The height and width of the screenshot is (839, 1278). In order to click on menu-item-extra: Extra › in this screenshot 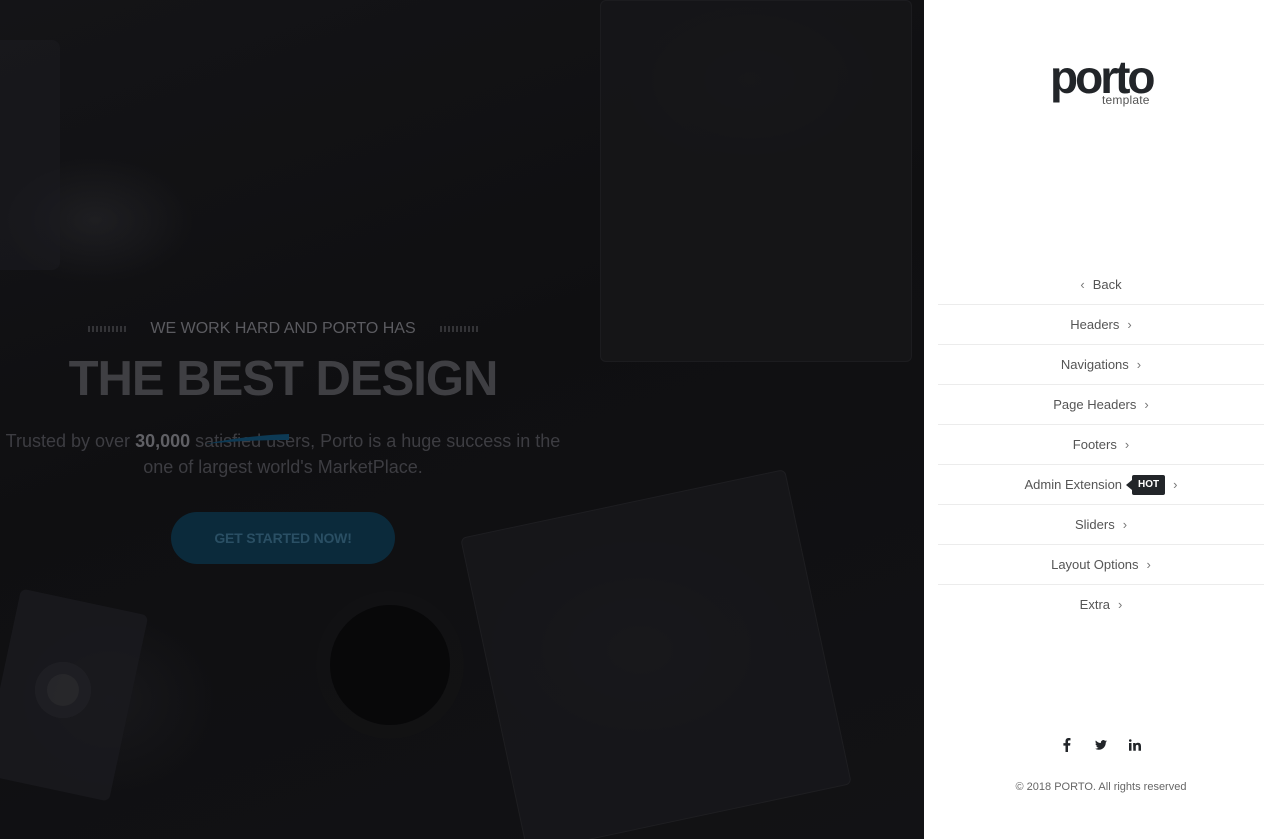, I will do `click(1101, 604)`.